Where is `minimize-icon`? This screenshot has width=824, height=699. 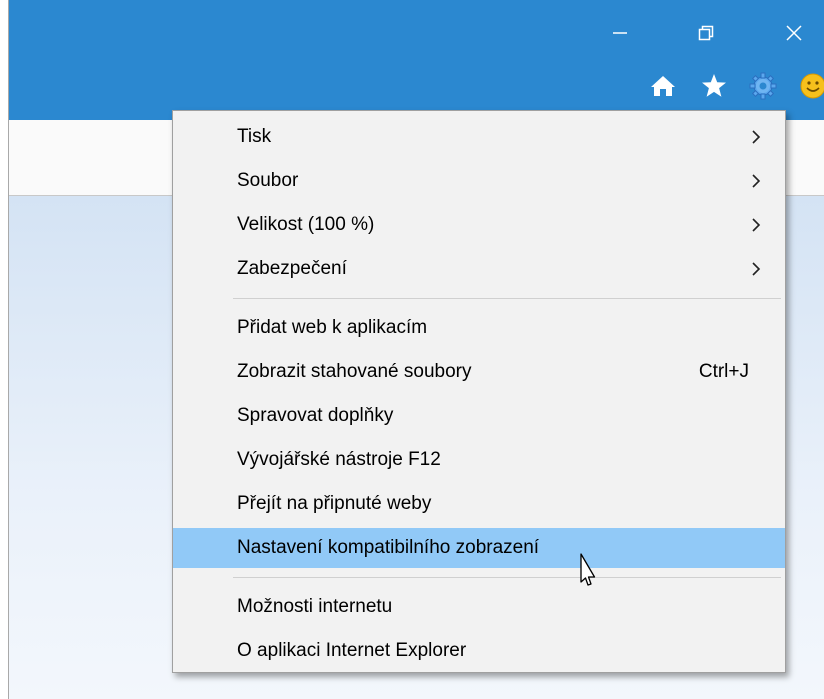
minimize-icon is located at coordinates (620, 33).